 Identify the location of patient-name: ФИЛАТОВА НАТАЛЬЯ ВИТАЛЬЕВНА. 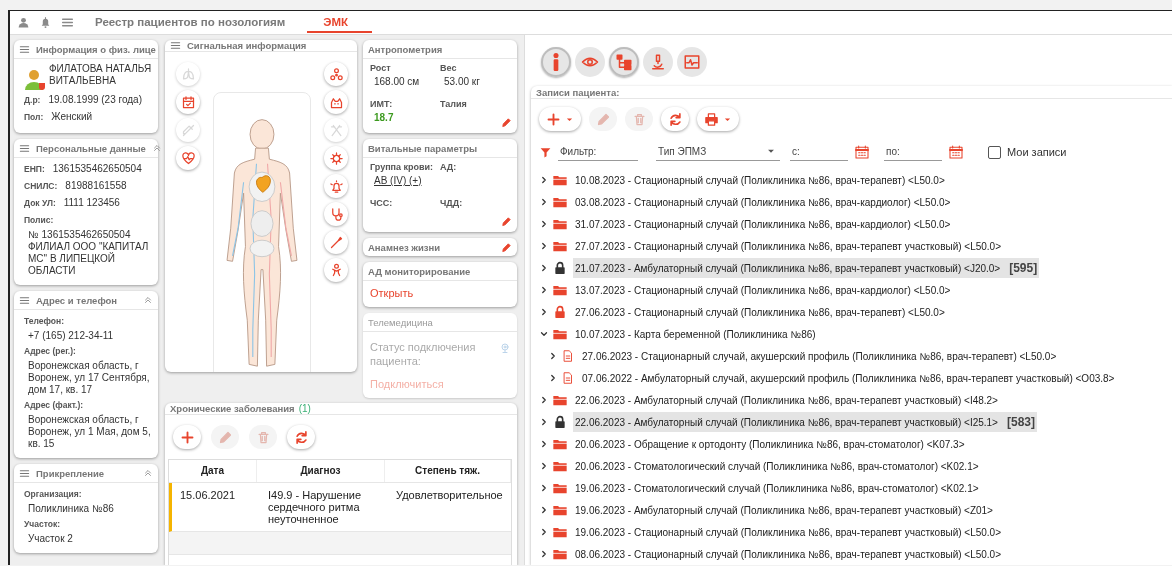
(101, 75).